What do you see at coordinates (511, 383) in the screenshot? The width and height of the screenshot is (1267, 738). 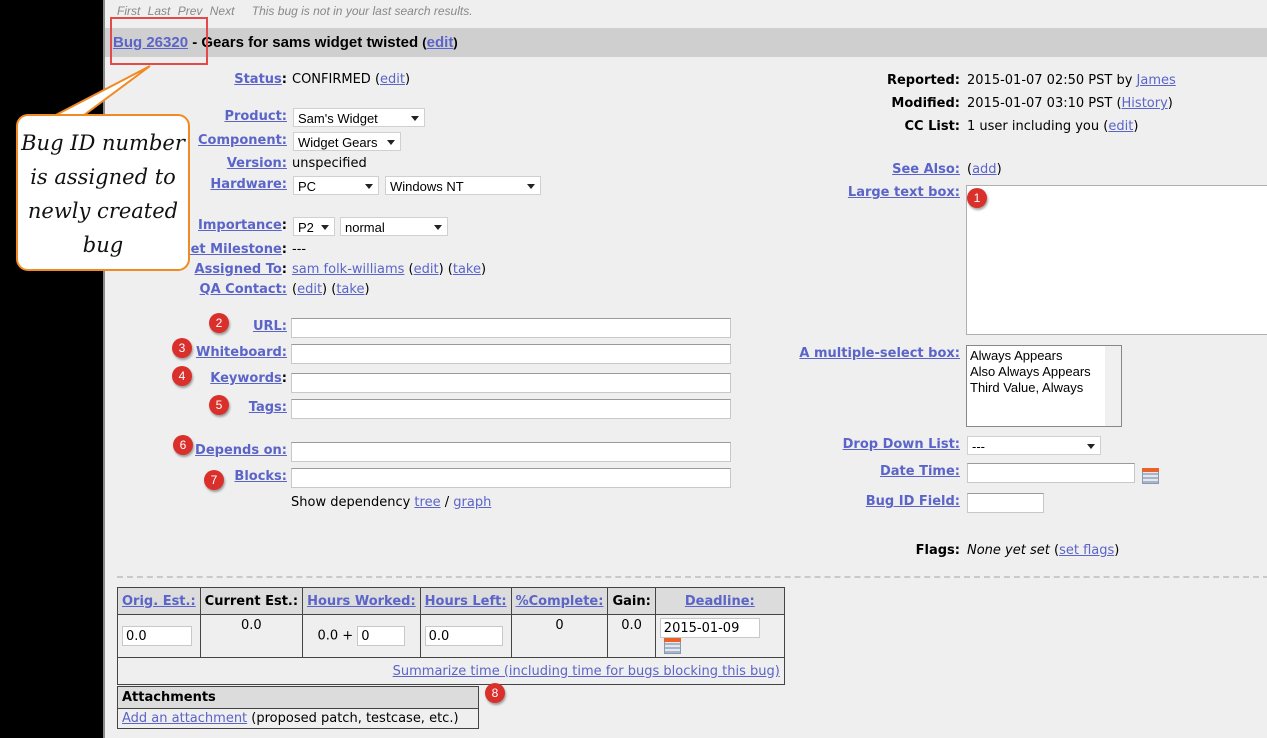 I see `keywords-input` at bounding box center [511, 383].